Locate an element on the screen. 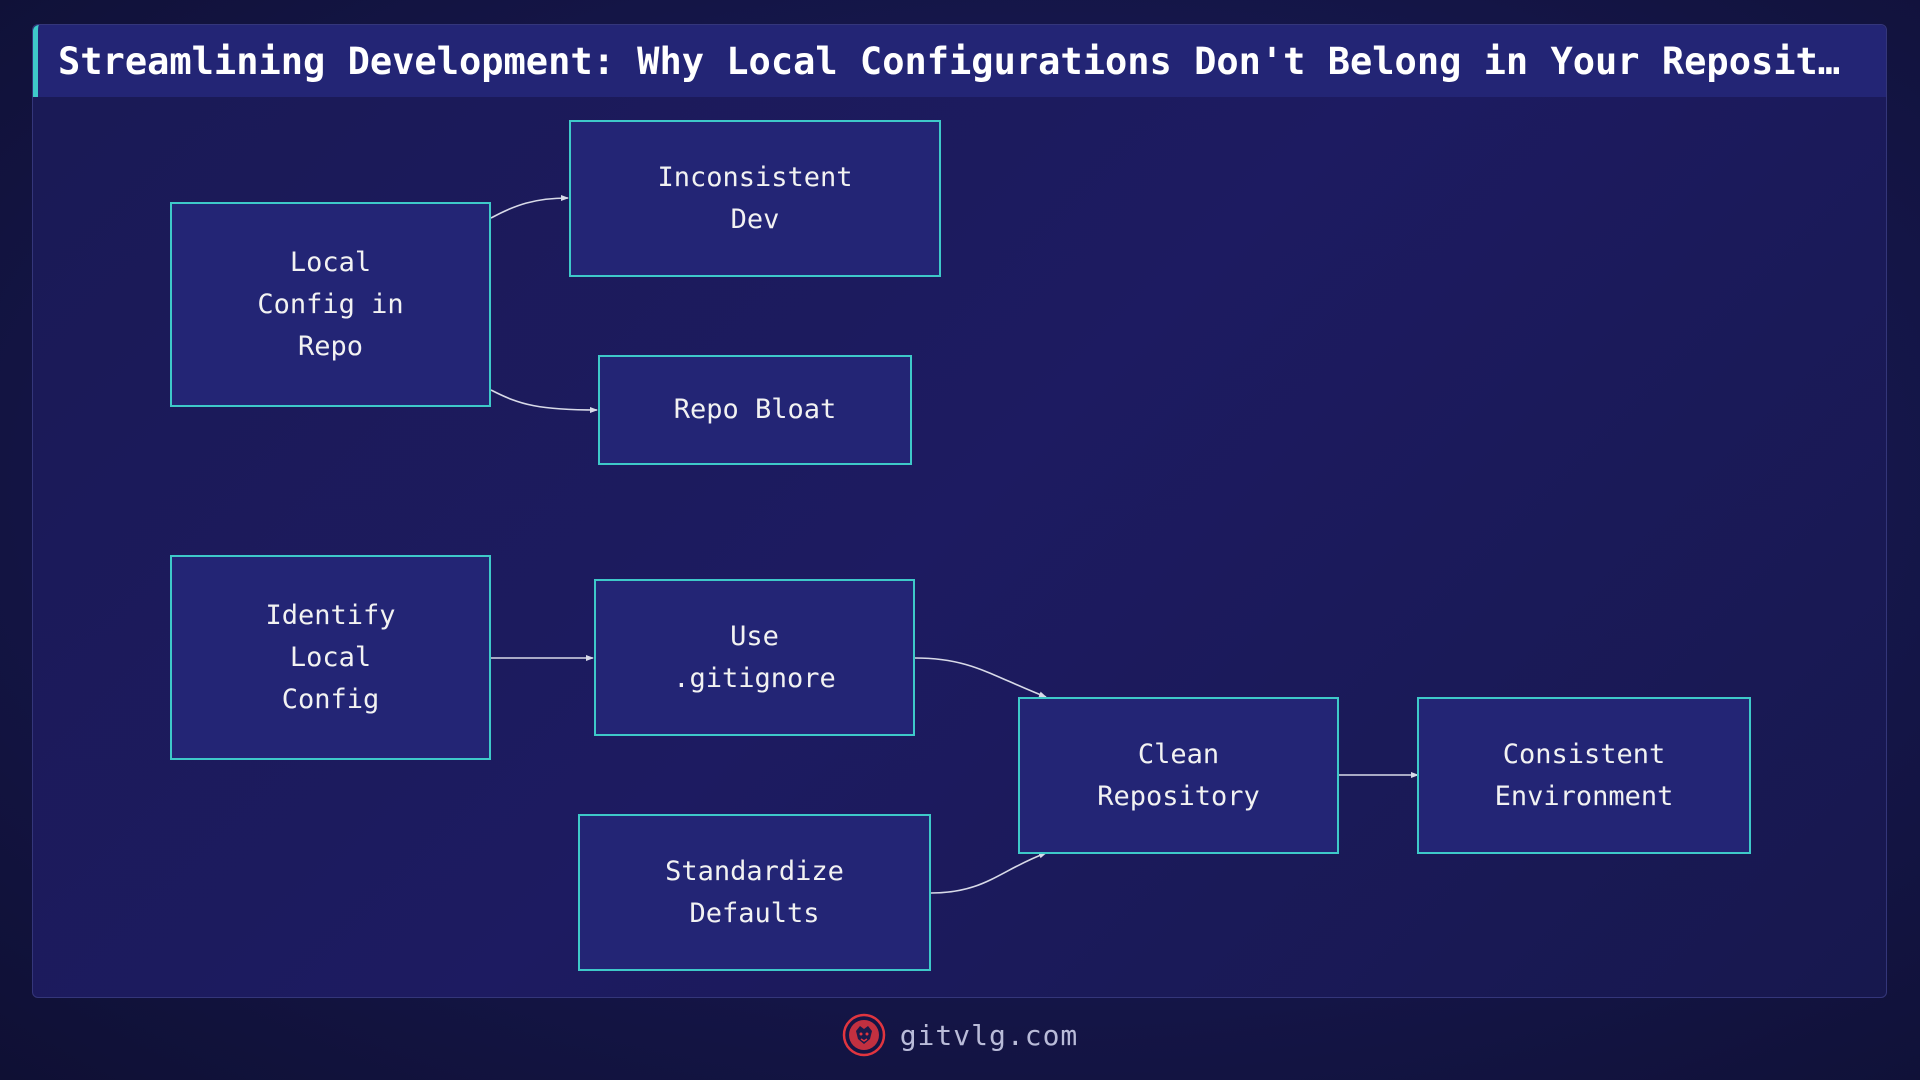 The image size is (1920, 1080). node-identify-local-config: Identify Local Config is located at coordinates (330, 657).